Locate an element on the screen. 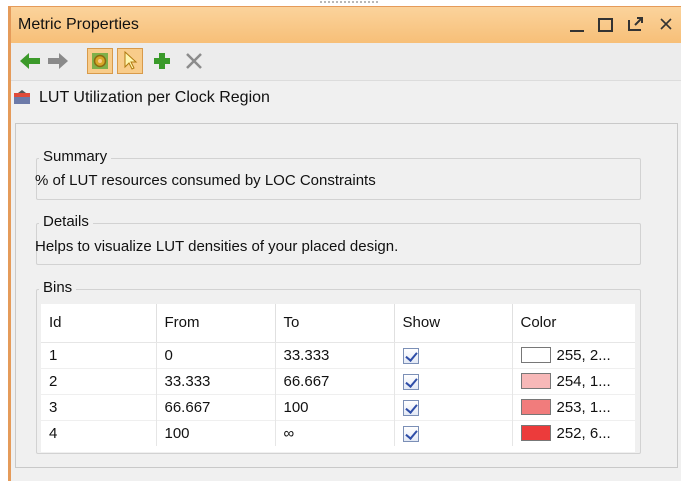 The width and height of the screenshot is (681, 481). metric-heading: LUT Utilization per Clock Region is located at coordinates (346, 98).